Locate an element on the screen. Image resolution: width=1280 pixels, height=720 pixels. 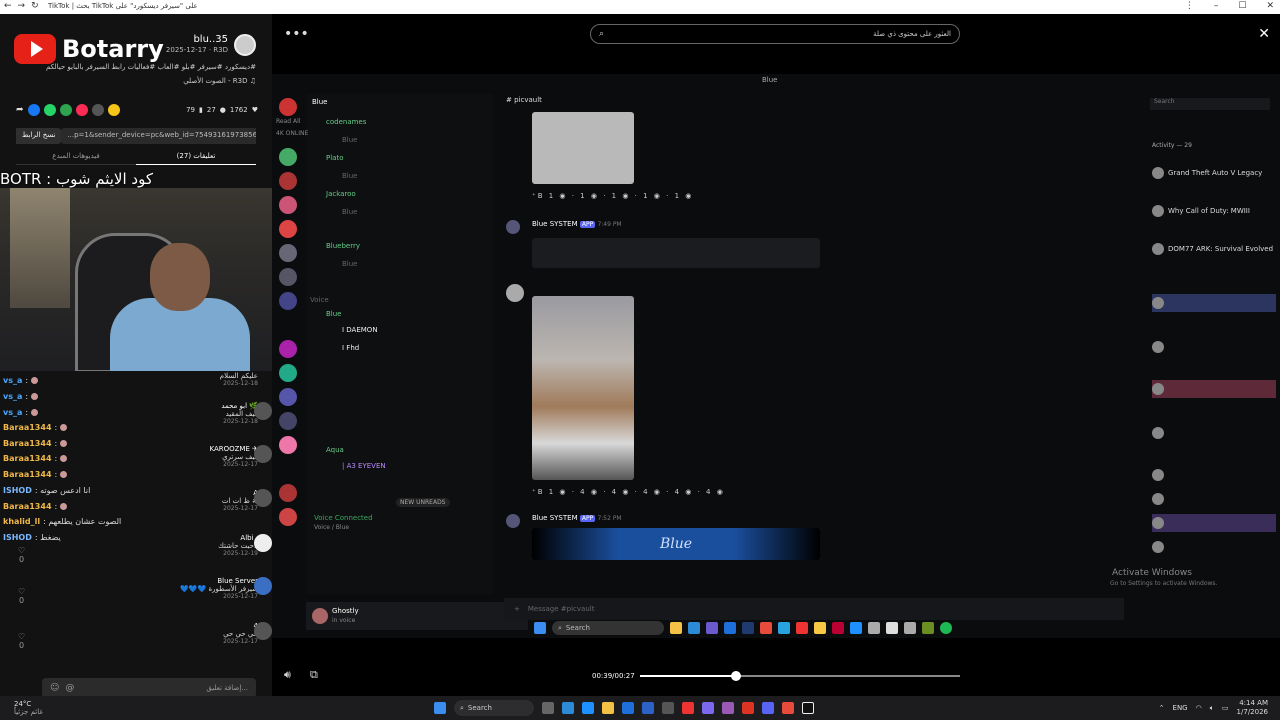
channel-item: Blueberry is located at coordinates (343, 246).